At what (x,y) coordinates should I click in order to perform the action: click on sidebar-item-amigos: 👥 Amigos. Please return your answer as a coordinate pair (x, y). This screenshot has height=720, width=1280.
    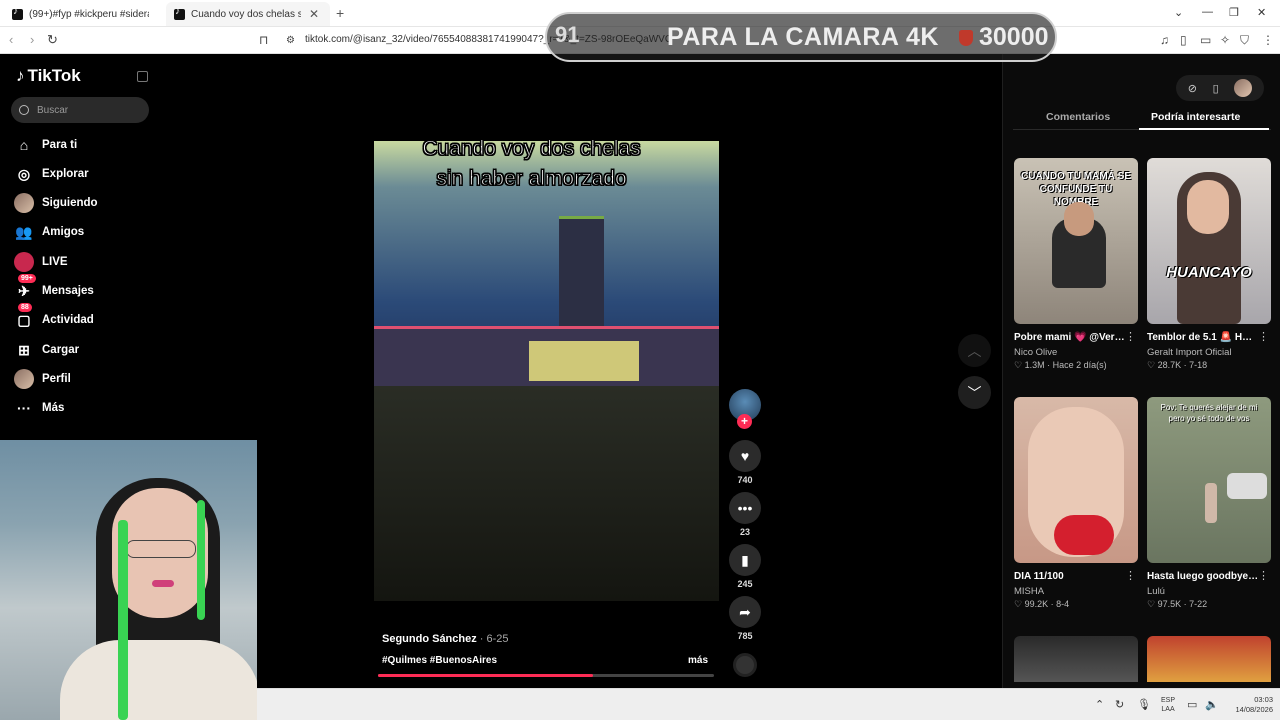
    Looking at the image, I should click on (49, 232).